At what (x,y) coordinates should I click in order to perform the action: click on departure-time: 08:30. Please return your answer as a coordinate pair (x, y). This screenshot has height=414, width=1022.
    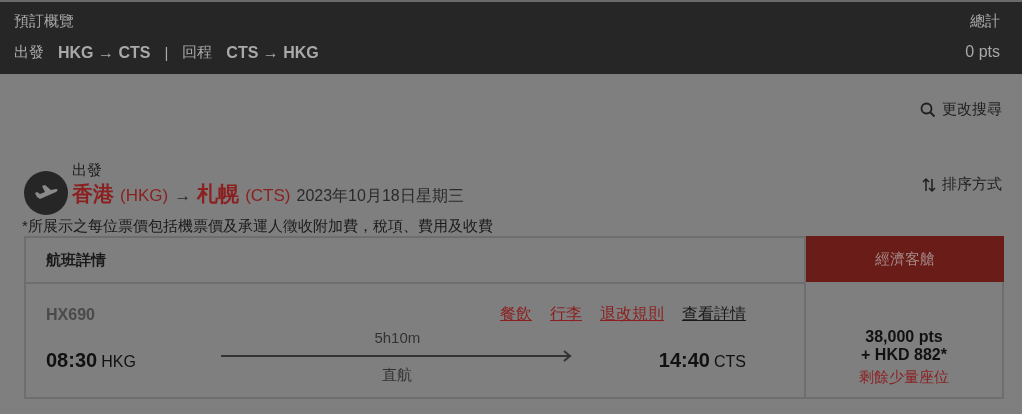
    Looking at the image, I should click on (72, 359).